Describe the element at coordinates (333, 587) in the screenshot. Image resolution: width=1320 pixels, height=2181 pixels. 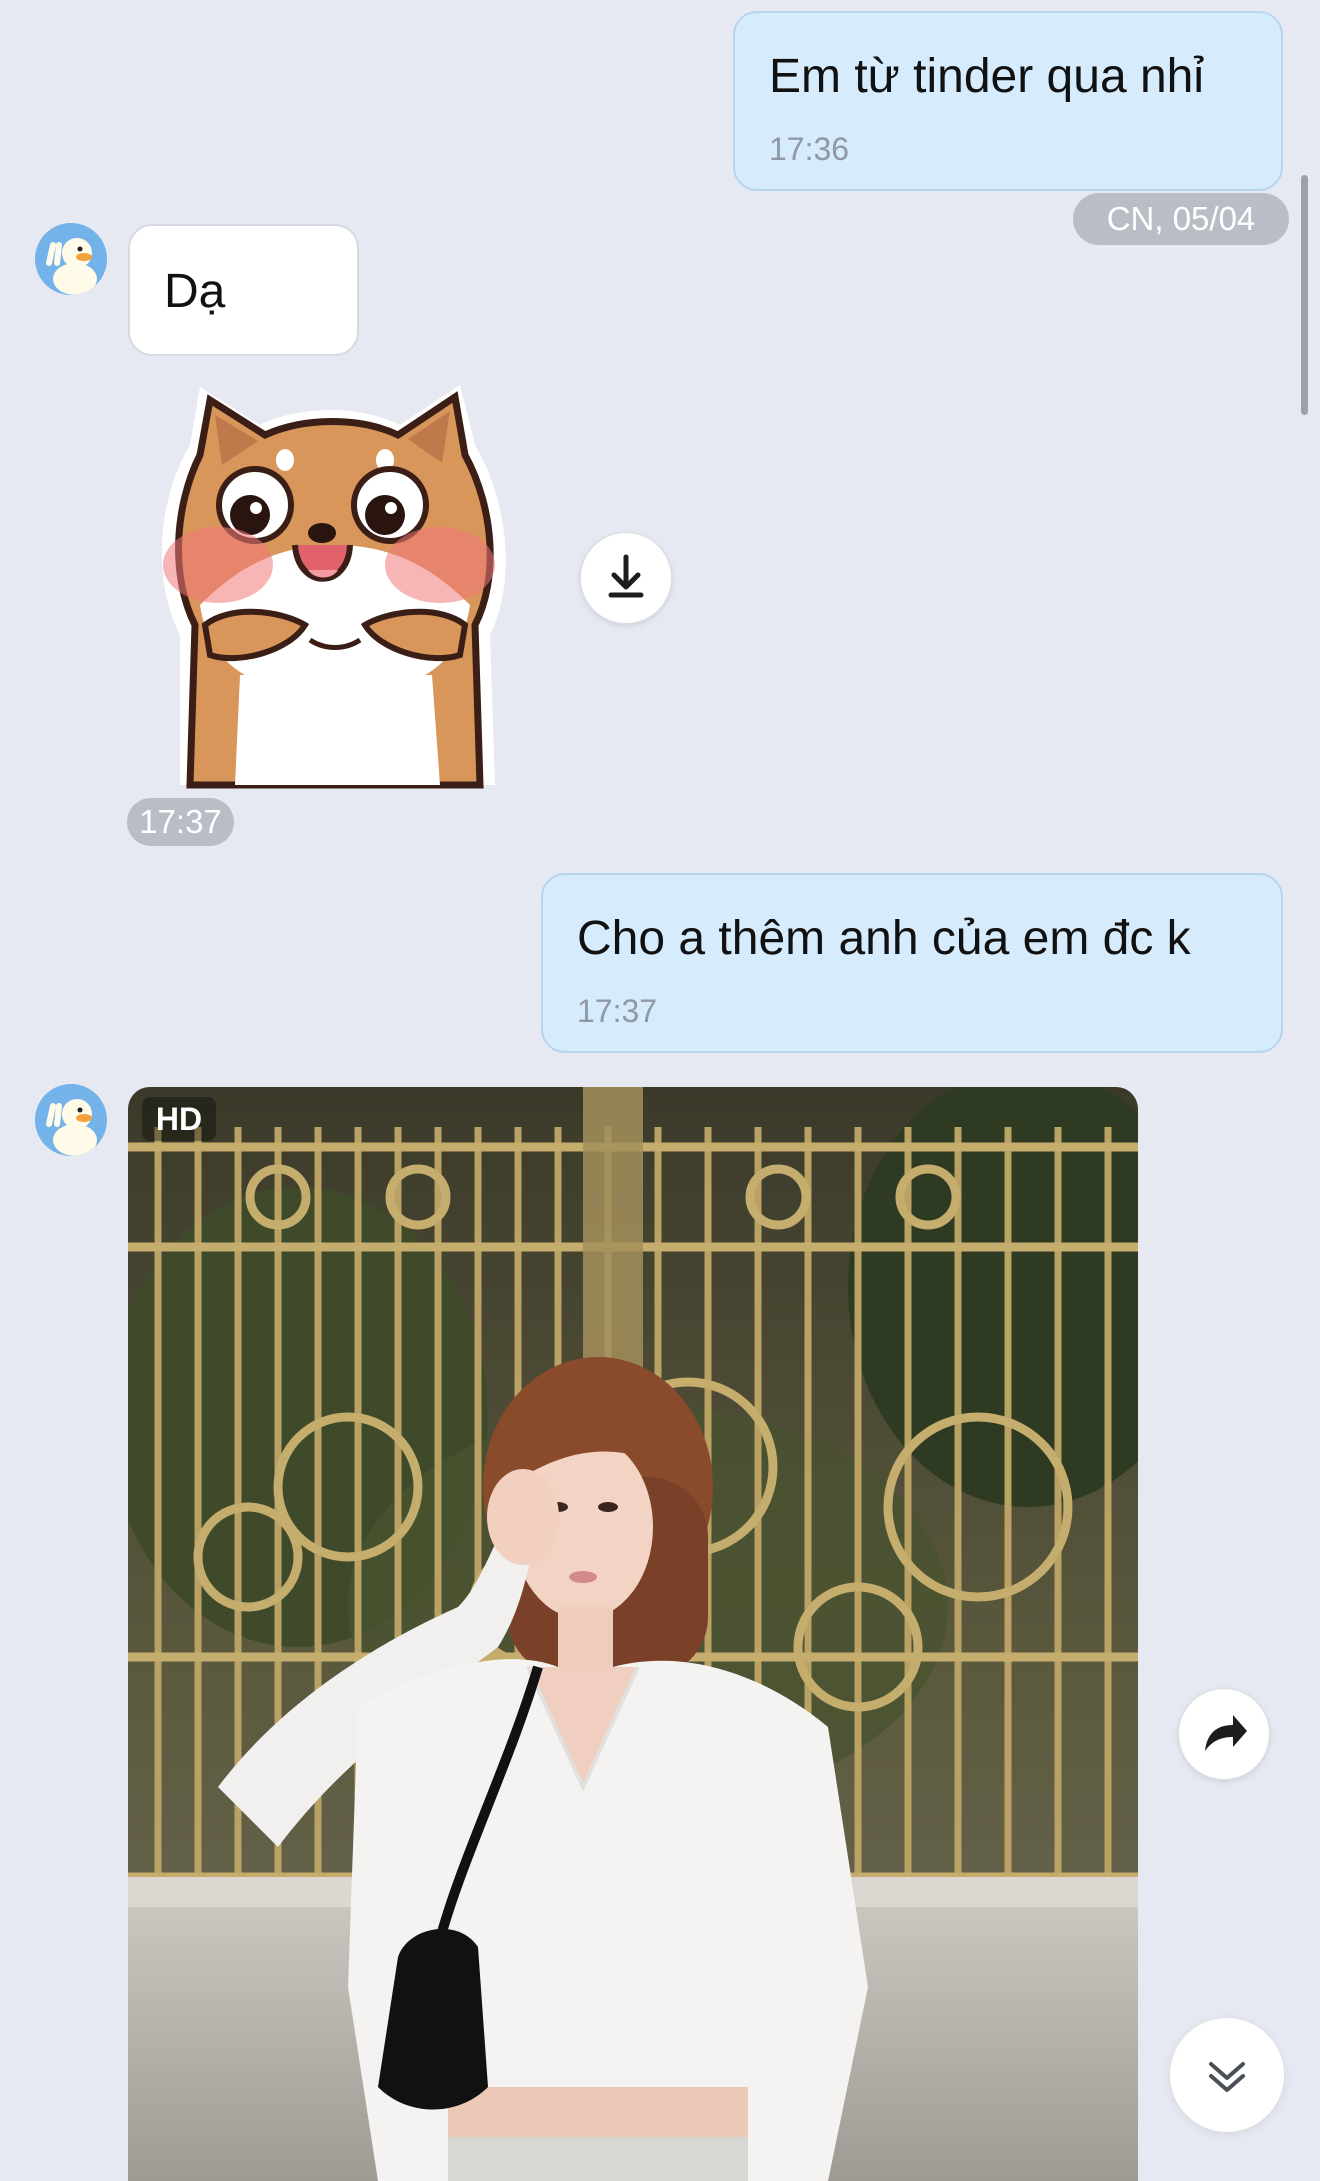
I see `shiba-dog-sticker-icon` at that location.